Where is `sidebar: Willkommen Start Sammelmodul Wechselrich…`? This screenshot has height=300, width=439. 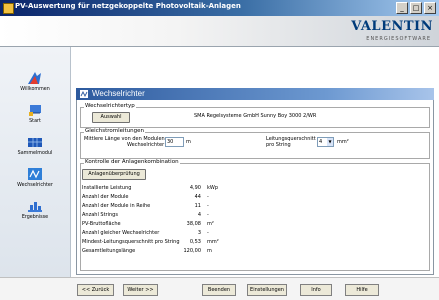
sidebar: Willkommen Start Sammelmodul Wechselrich… is located at coordinates (35, 162).